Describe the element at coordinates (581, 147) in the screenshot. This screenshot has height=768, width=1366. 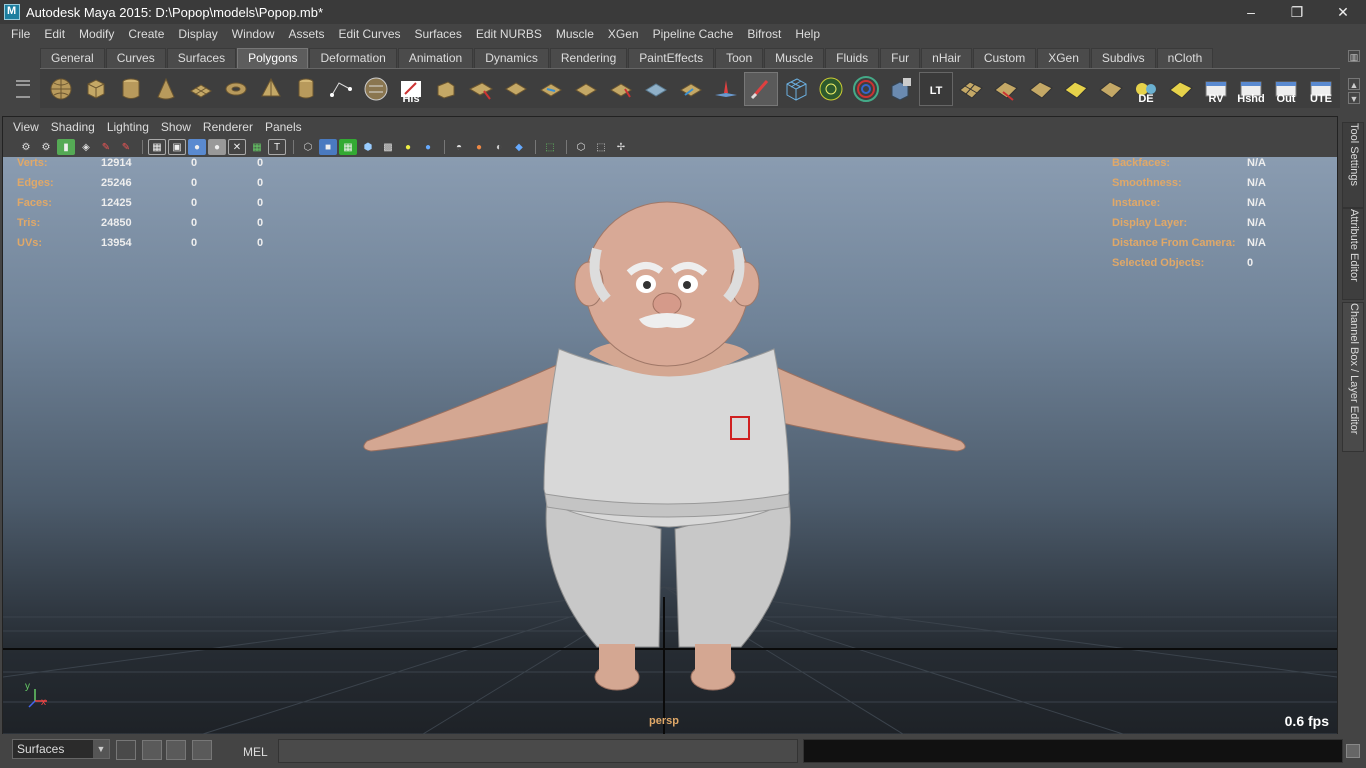
I see `xray-joints-icon: ⬡` at that location.